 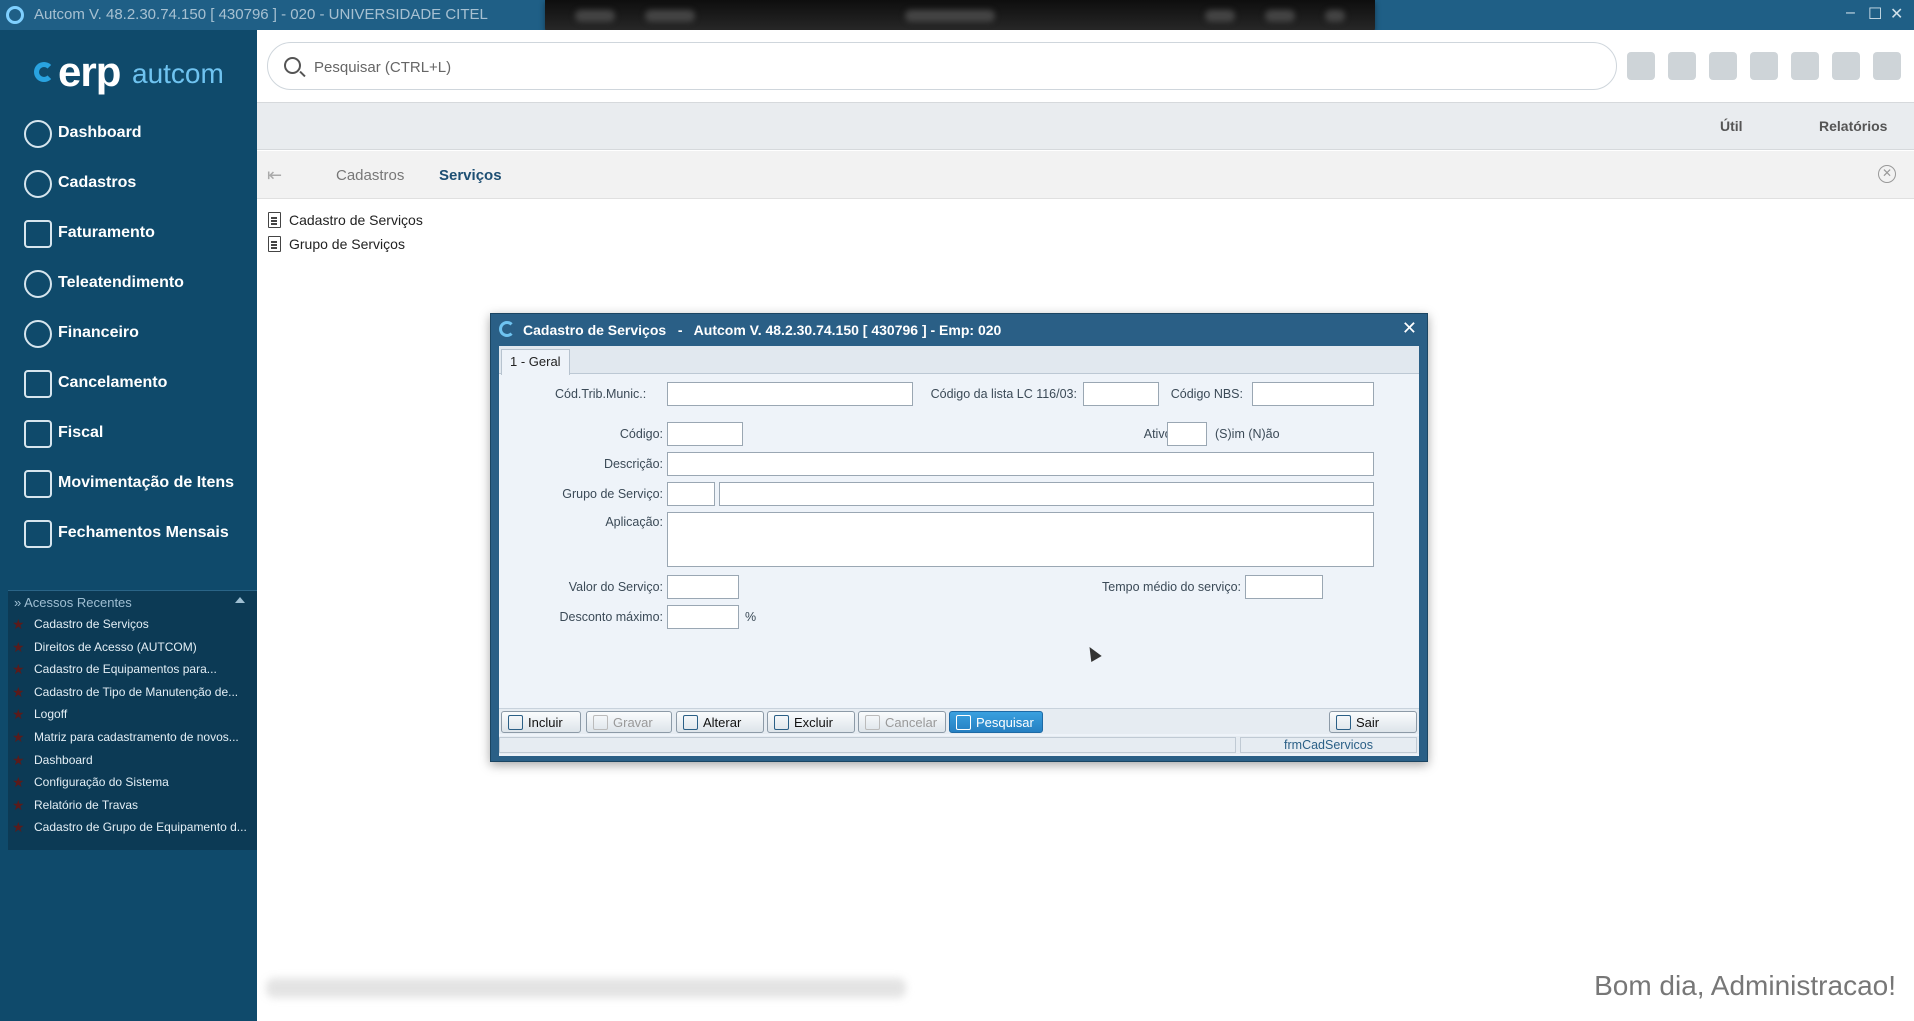 I want to click on chat-icon, so click(x=1723, y=66).